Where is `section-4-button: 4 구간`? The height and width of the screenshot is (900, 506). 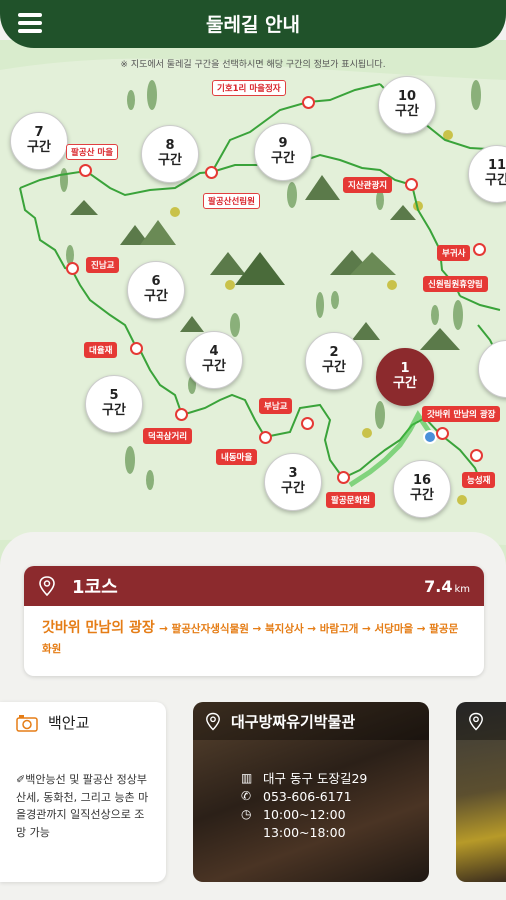
section-4-button: 4 구간 is located at coordinates (214, 360).